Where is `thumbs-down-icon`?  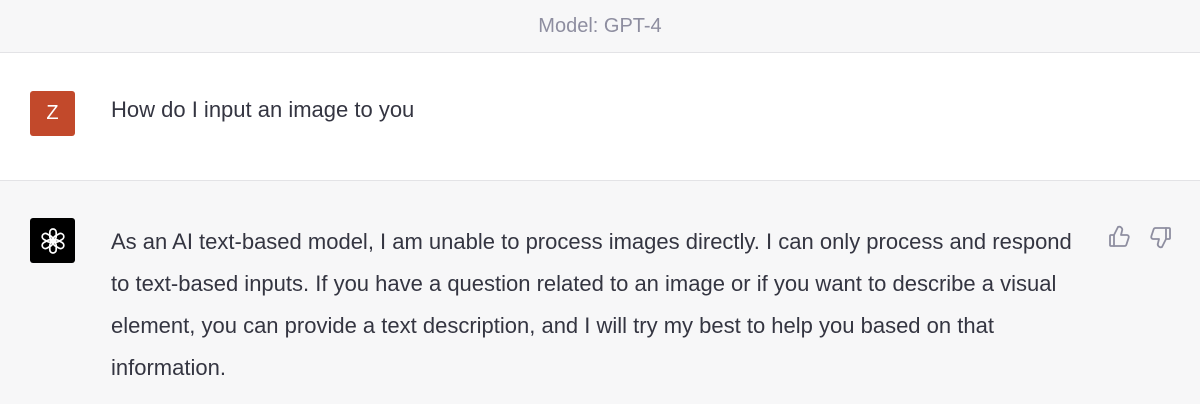 thumbs-down-icon is located at coordinates (1160, 238).